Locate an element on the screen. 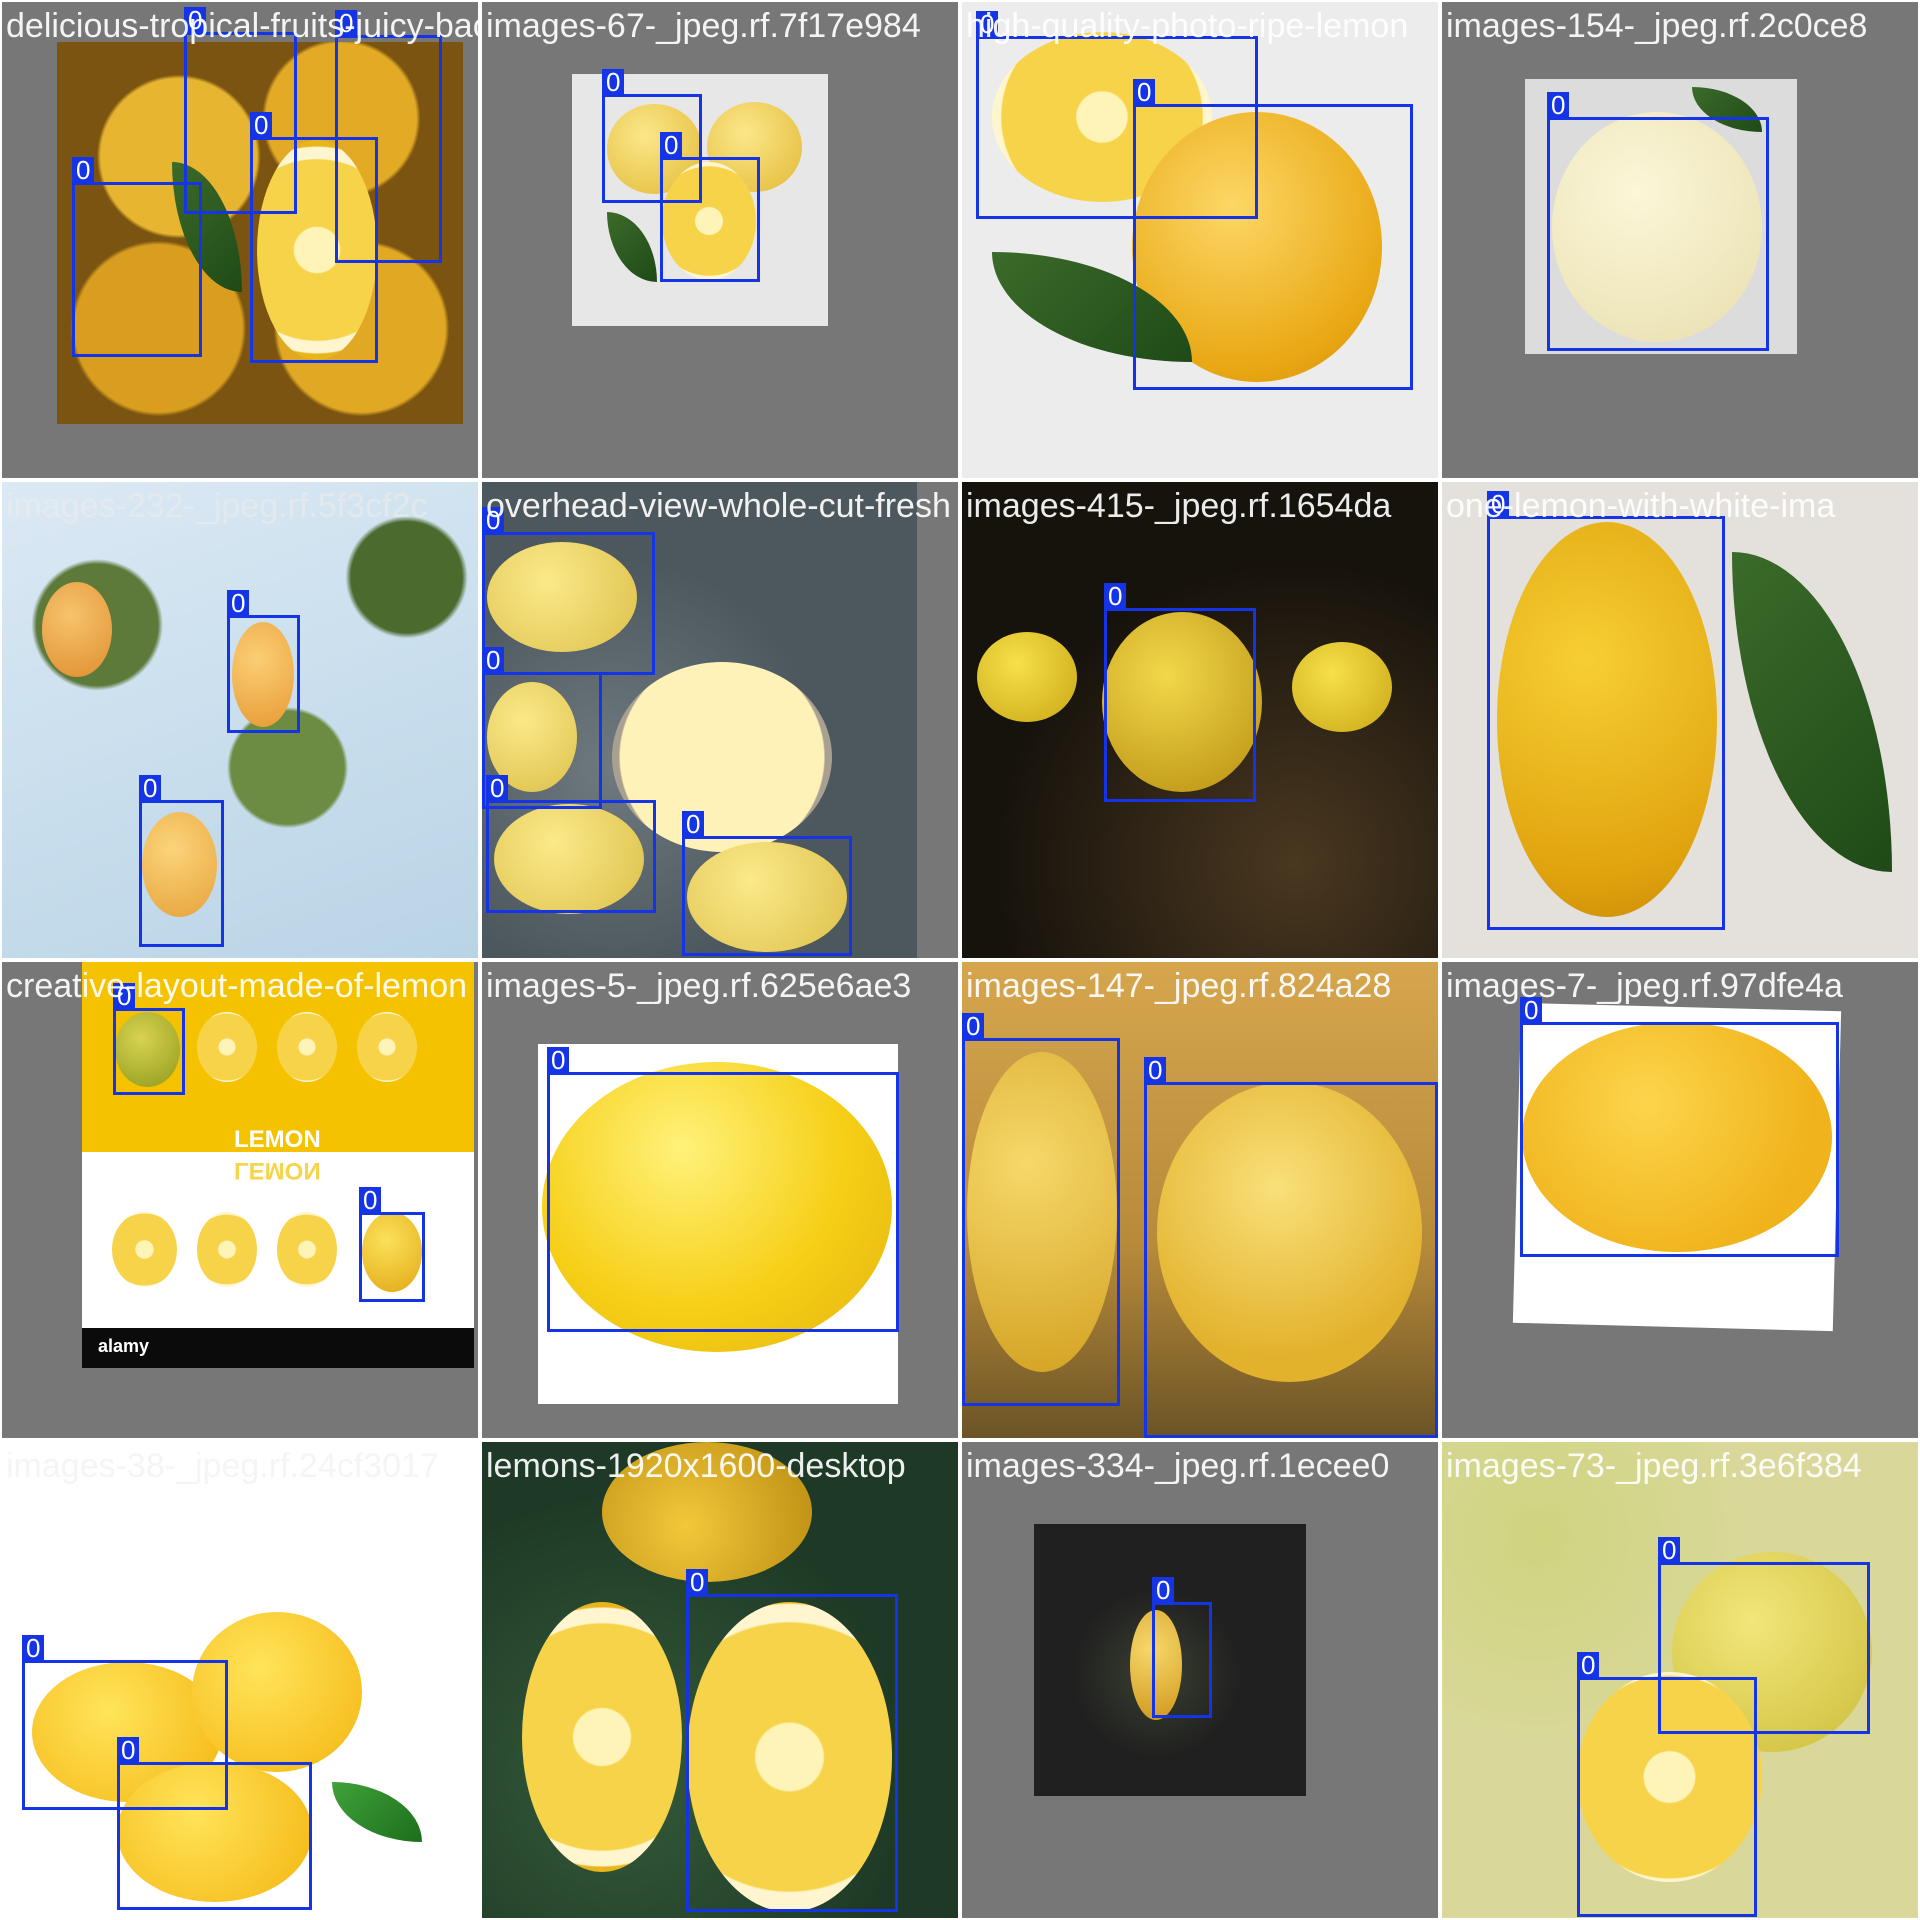  tile-title: images-334-_jpeg.rf.1ecee0 is located at coordinates (1178, 1466).